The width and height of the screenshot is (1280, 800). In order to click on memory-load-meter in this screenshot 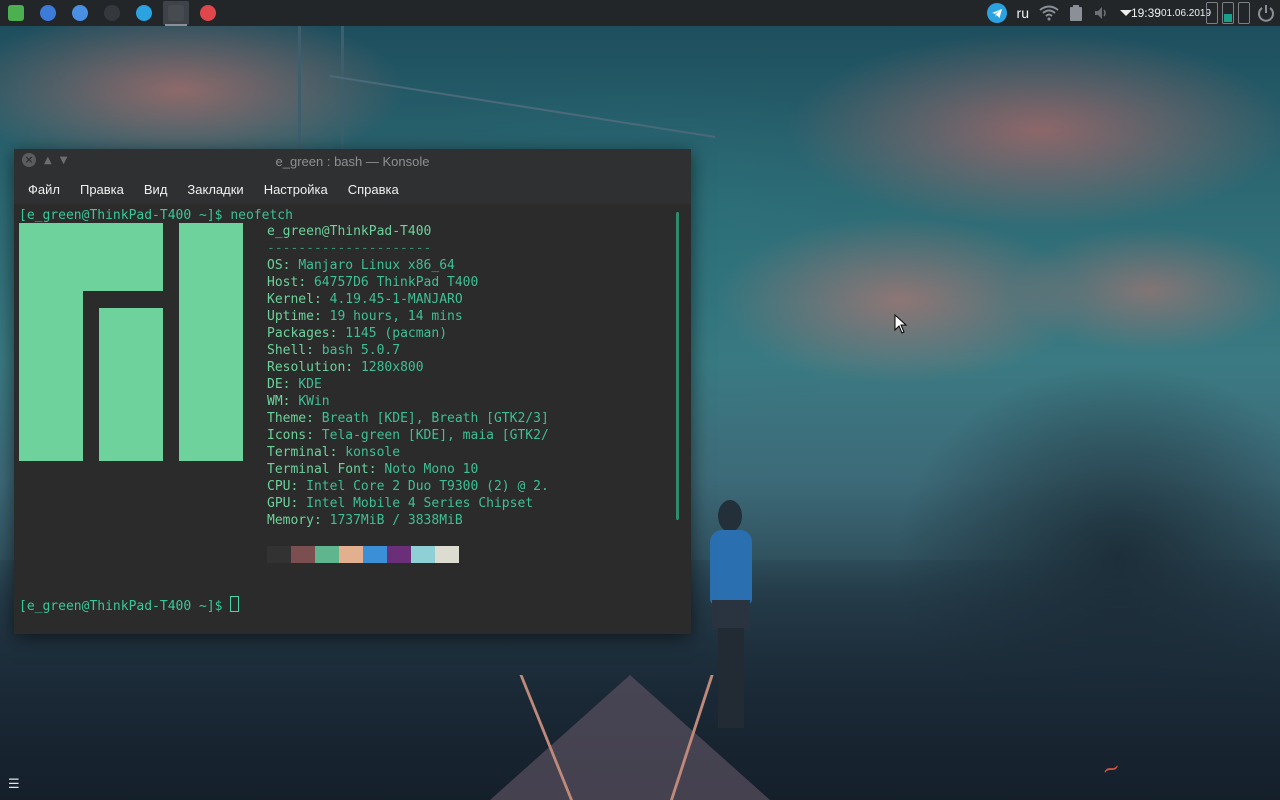, I will do `click(1228, 13)`.